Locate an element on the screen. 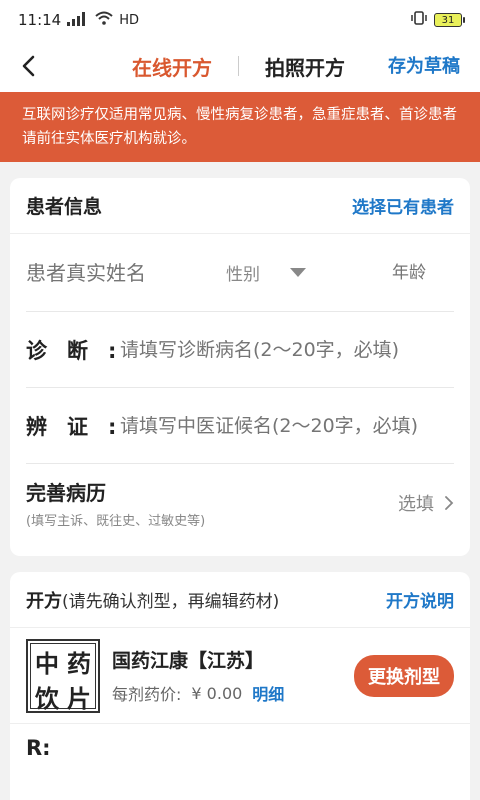 The height and width of the screenshot is (800, 480). price-value: ¥ 0.00 is located at coordinates (217, 693).